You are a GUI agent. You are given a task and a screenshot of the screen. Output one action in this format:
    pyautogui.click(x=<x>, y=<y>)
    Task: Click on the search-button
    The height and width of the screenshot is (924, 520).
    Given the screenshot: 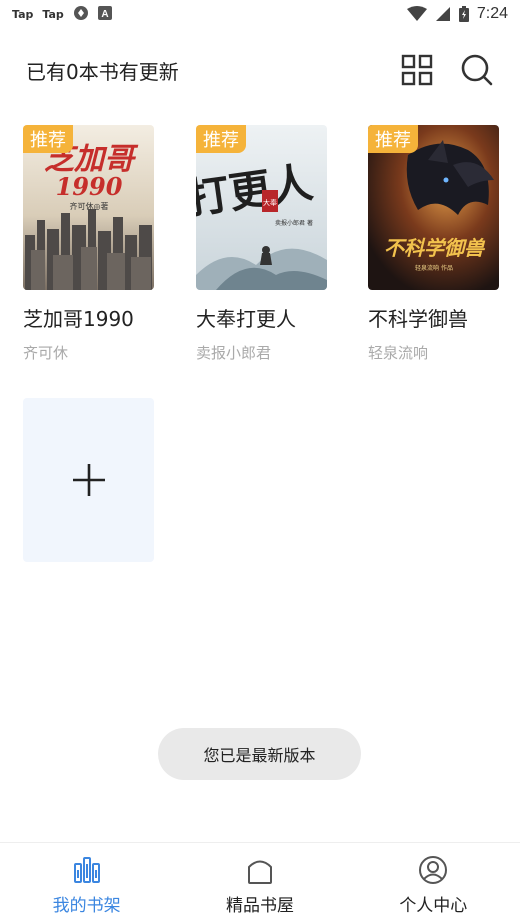 What is the action you would take?
    pyautogui.click(x=477, y=70)
    